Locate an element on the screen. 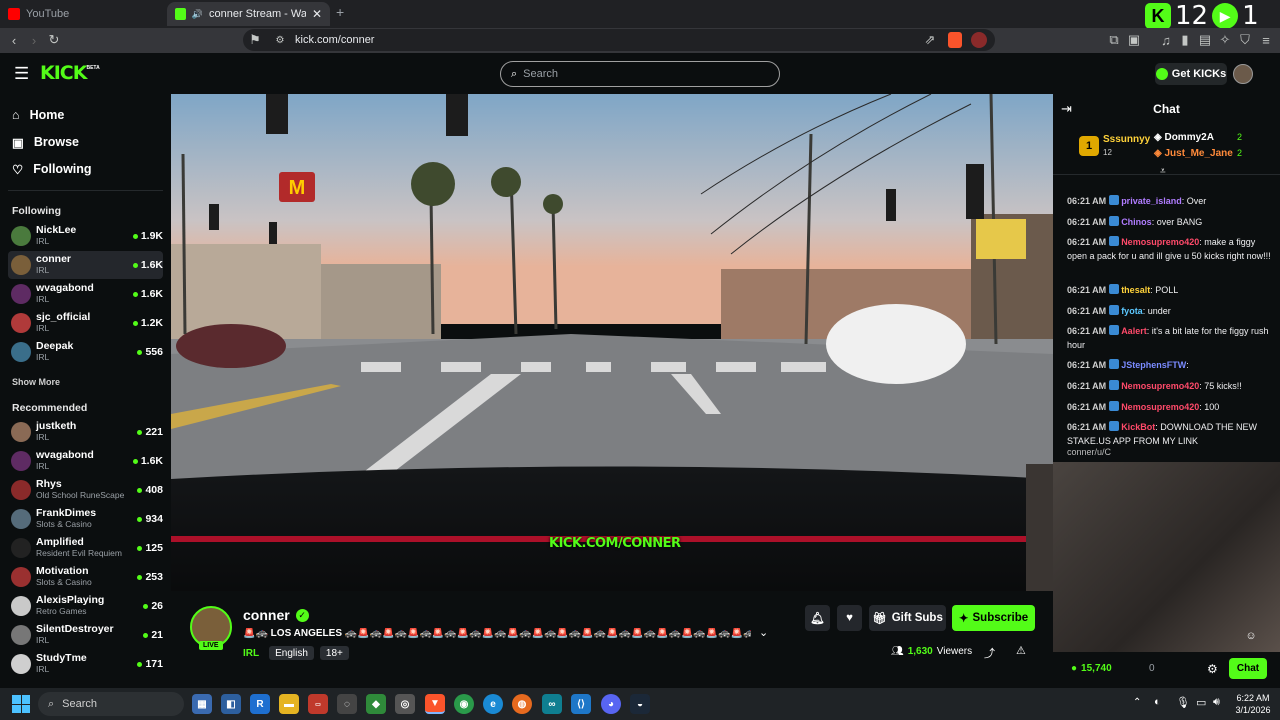 The image size is (1280, 720). tray-chevron-icon: ⌃ is located at coordinates (1137, 702).